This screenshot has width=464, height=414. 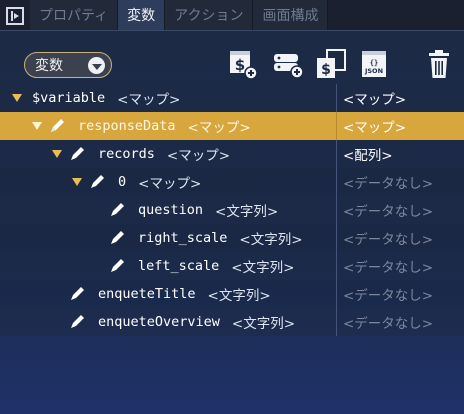 I want to click on tab-screen-layout: 画面構成, so click(x=291, y=15).